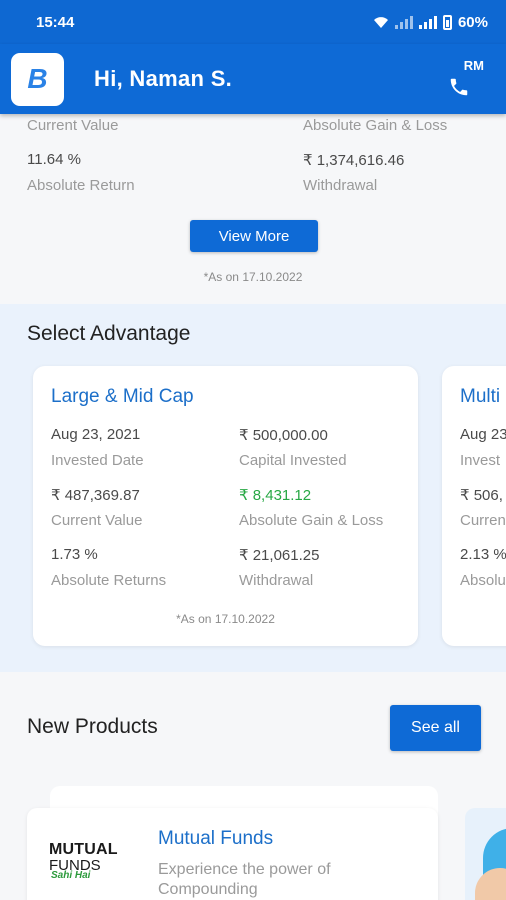  I want to click on current-value-value: ₹ 487,369.87, so click(95, 495).